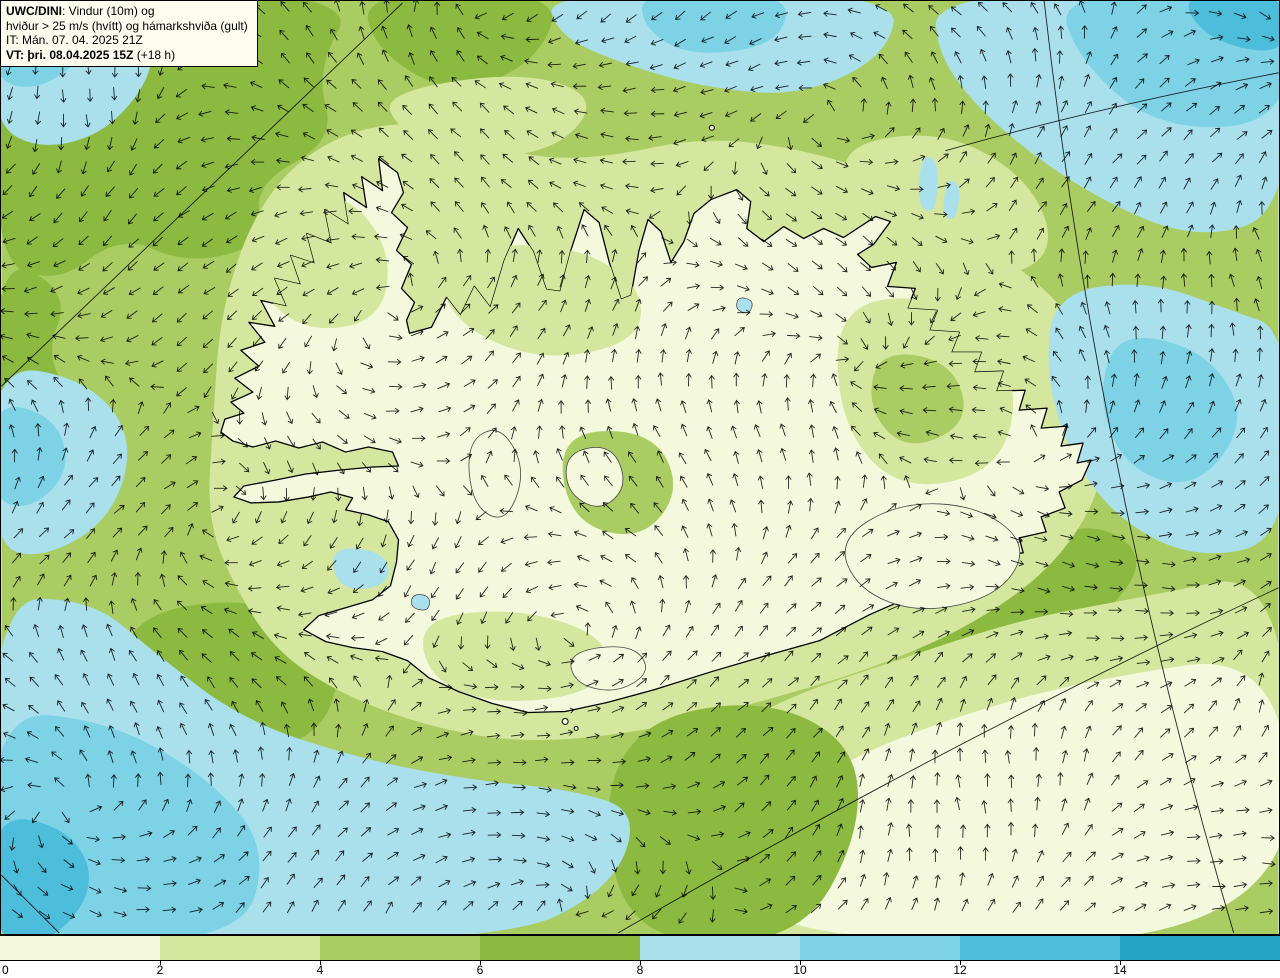 The width and height of the screenshot is (1280, 978). What do you see at coordinates (108, 11) in the screenshot?
I see `model-description: : Vindur (10m) og` at bounding box center [108, 11].